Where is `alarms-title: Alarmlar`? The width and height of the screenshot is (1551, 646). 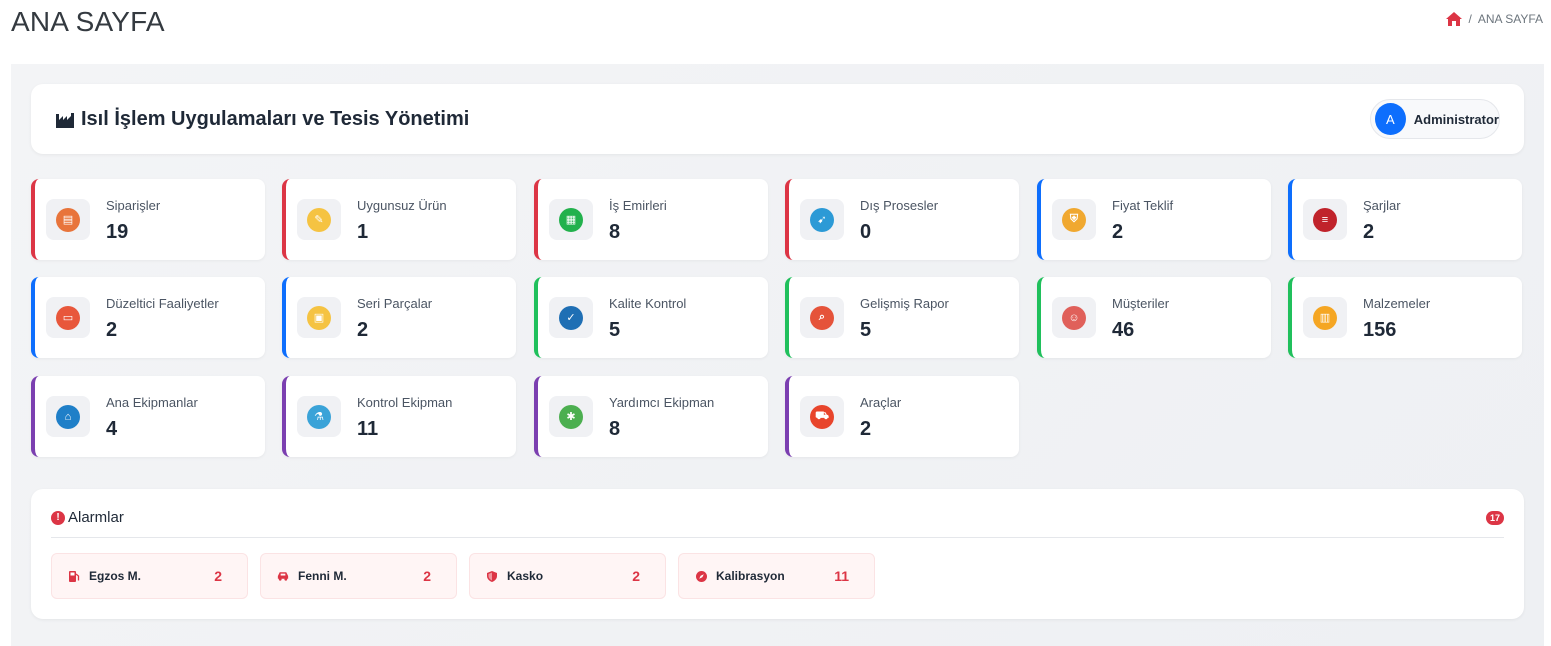
alarms-title: Alarmlar is located at coordinates (96, 517).